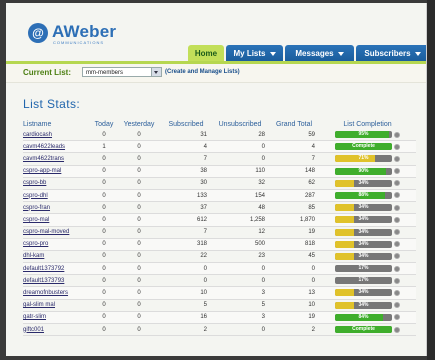  What do you see at coordinates (294, 269) in the screenshot?
I see `grand-total-cell: 0` at bounding box center [294, 269].